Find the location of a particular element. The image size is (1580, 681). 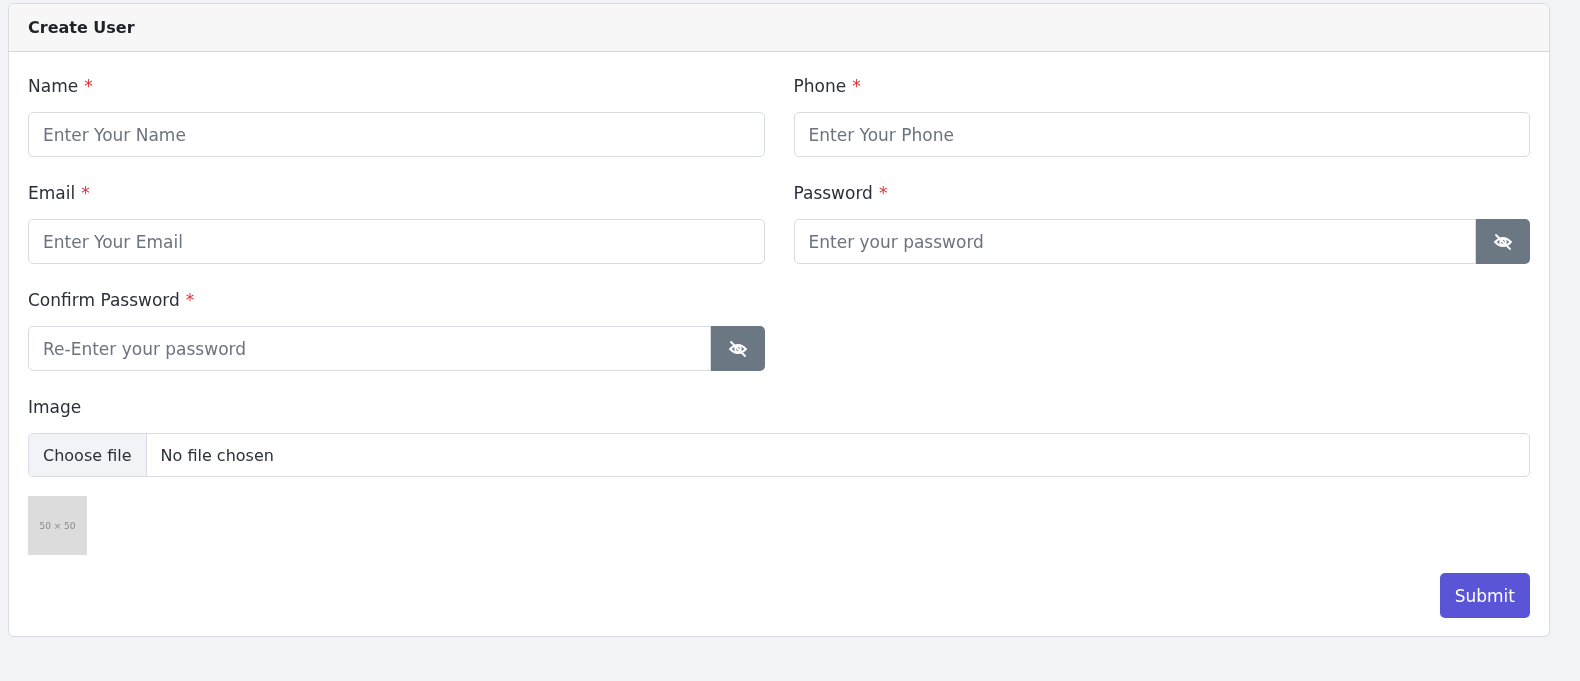

field-label: Name is located at coordinates (53, 87).